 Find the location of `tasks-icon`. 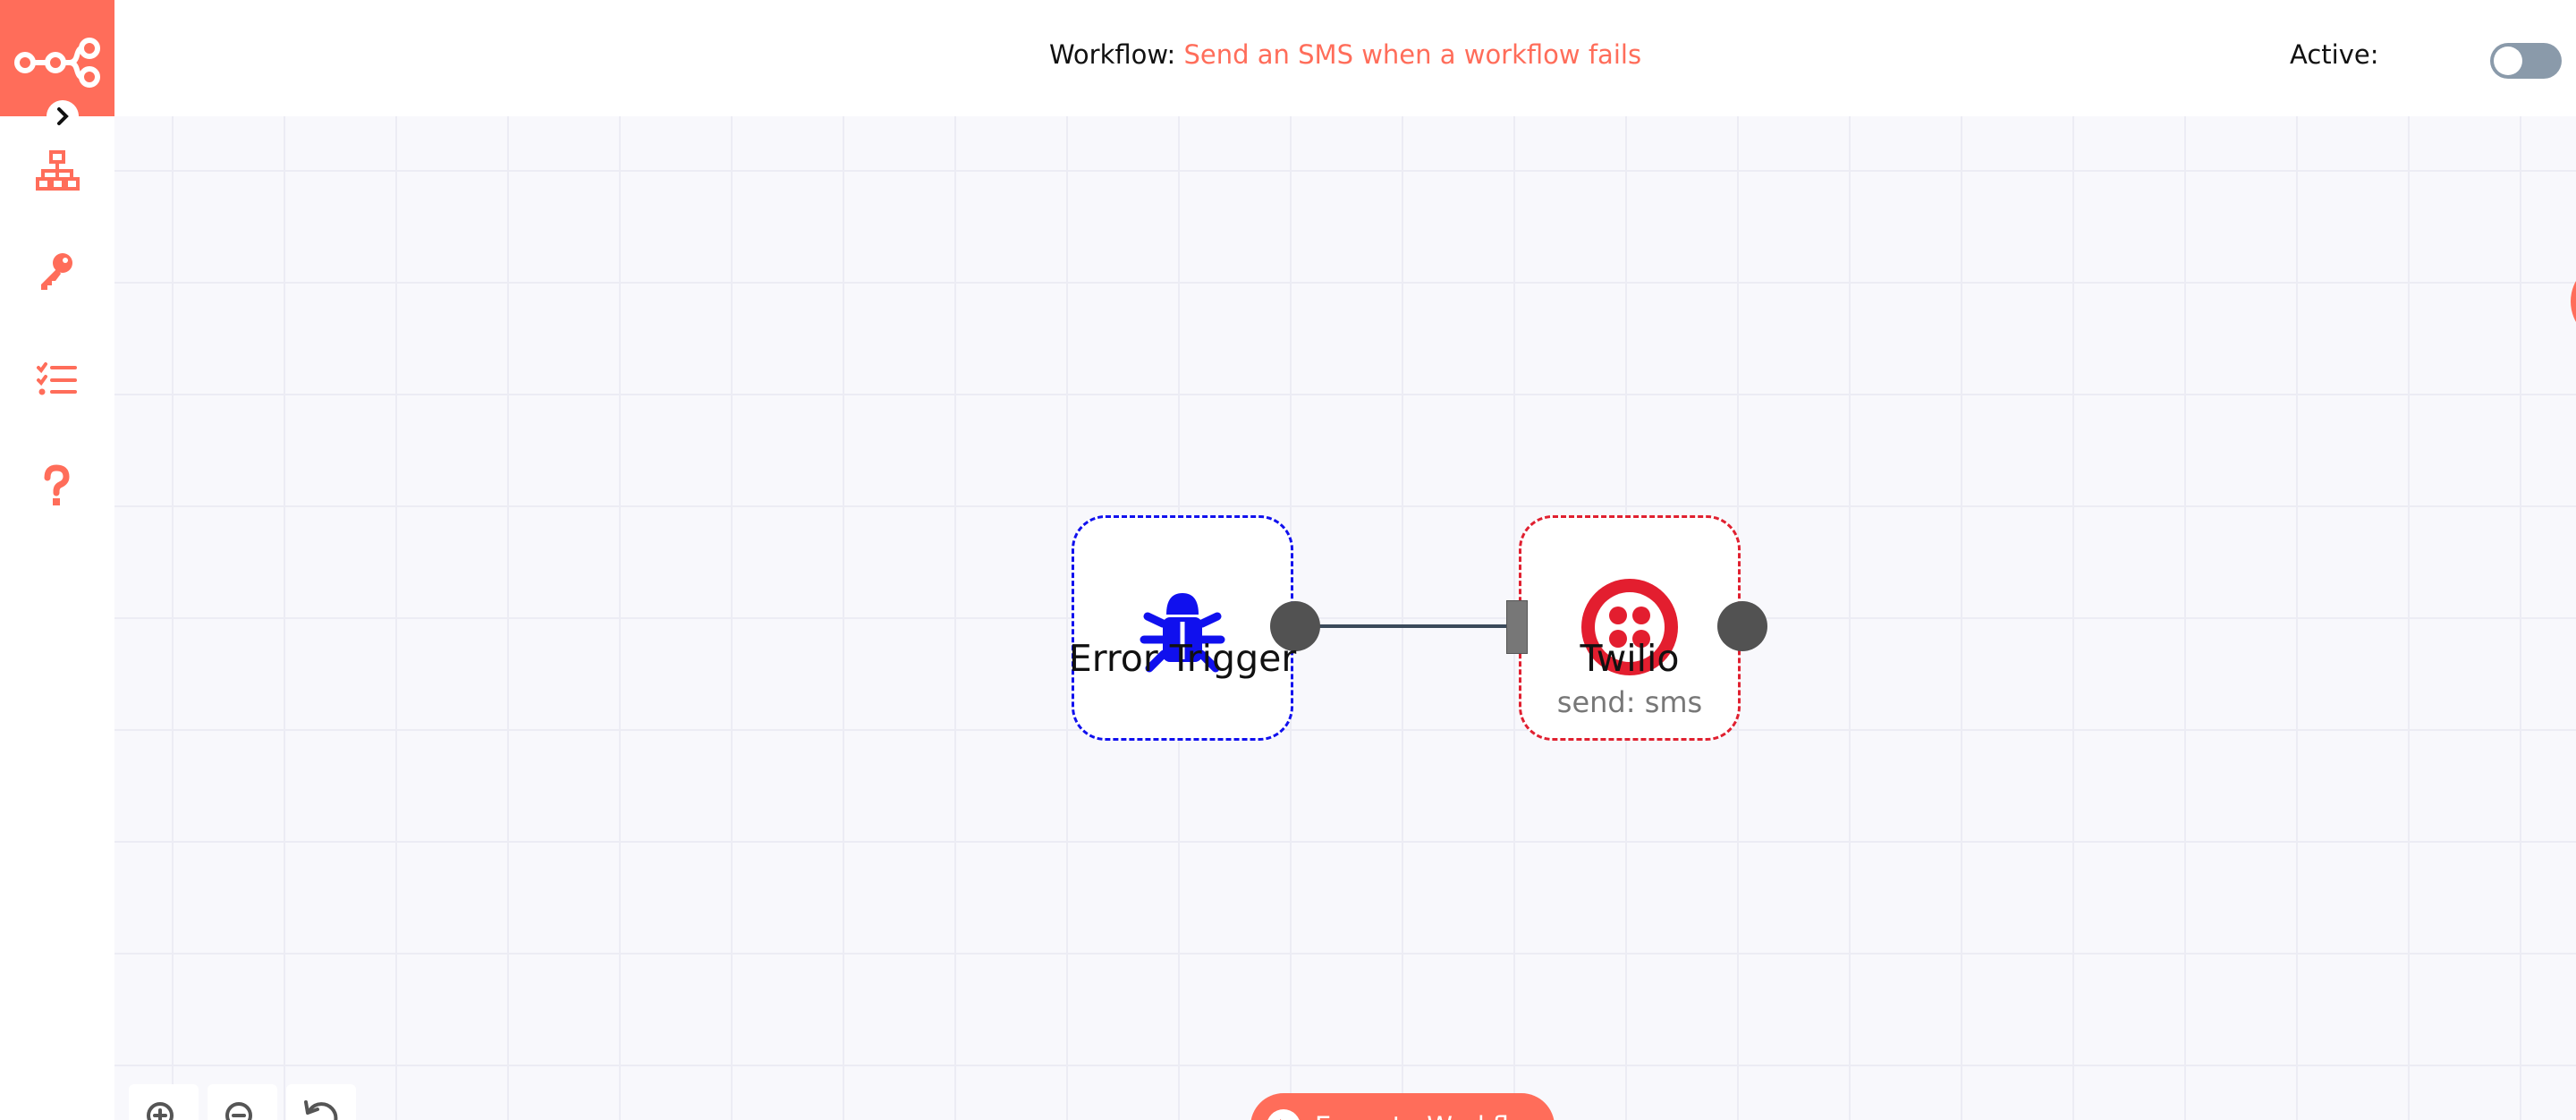

tasks-icon is located at coordinates (57, 378).